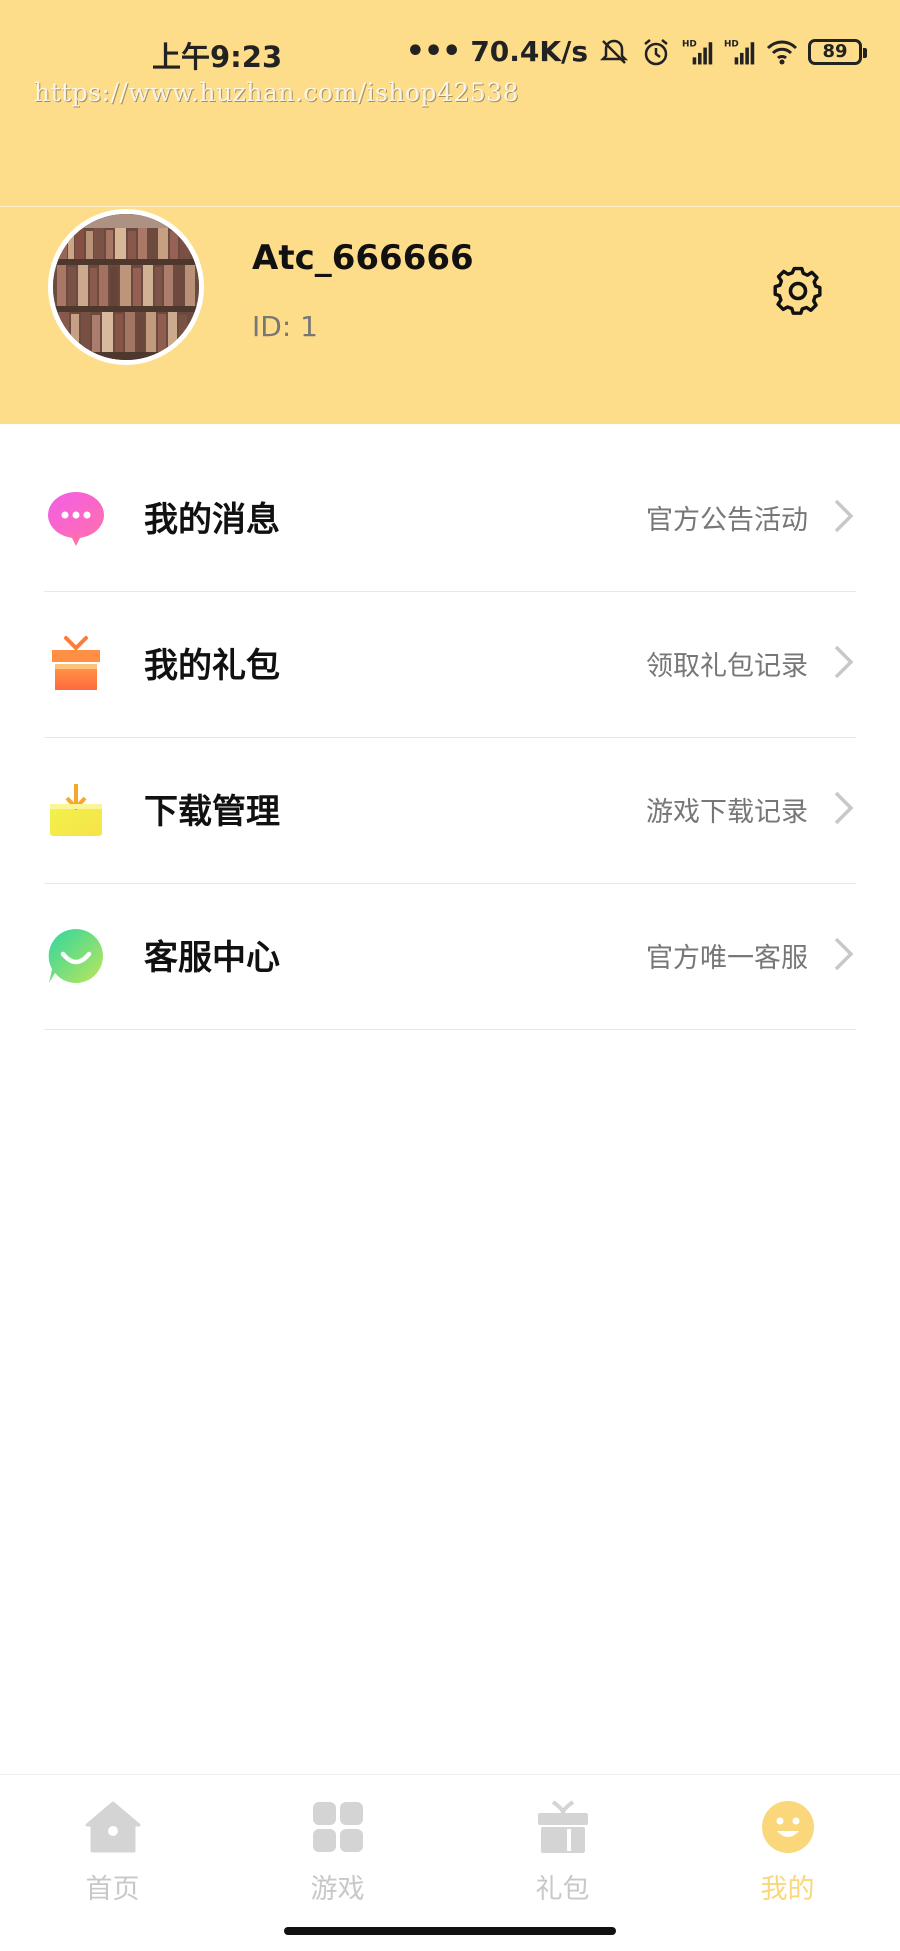 The width and height of the screenshot is (900, 1951). Describe the element at coordinates (450, 206) in the screenshot. I see `header-divider` at that location.